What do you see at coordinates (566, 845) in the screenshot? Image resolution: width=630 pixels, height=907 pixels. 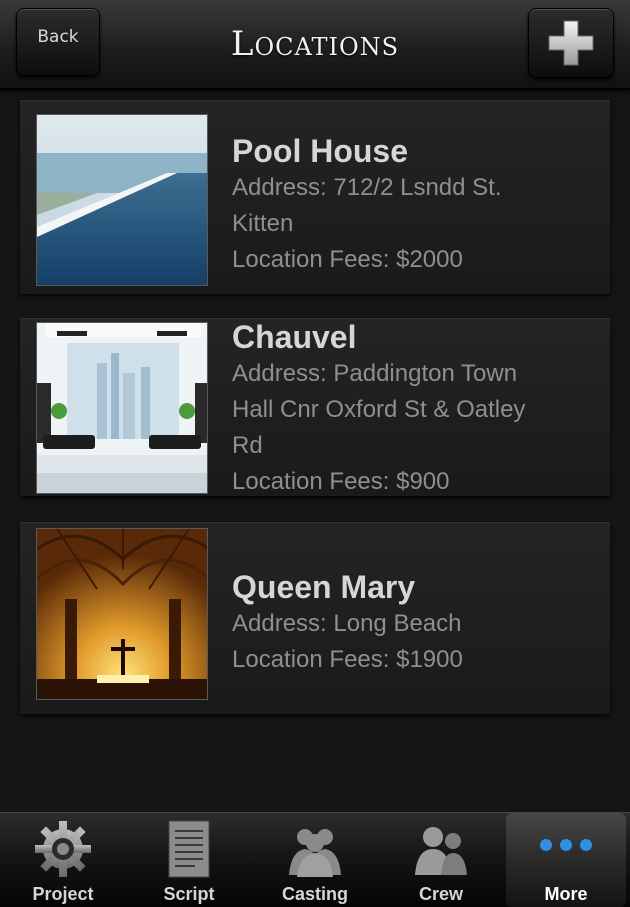 I see `more-dots-icon` at bounding box center [566, 845].